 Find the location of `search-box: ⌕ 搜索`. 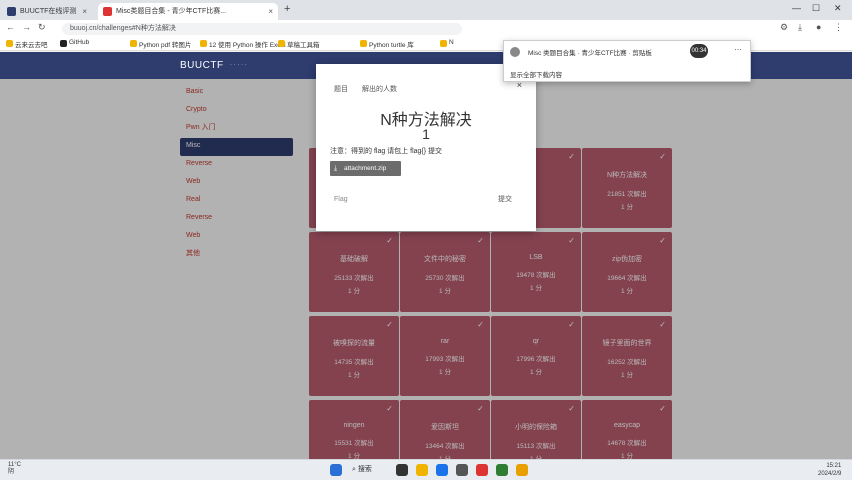

search-box: ⌕ 搜索 is located at coordinates (370, 470).